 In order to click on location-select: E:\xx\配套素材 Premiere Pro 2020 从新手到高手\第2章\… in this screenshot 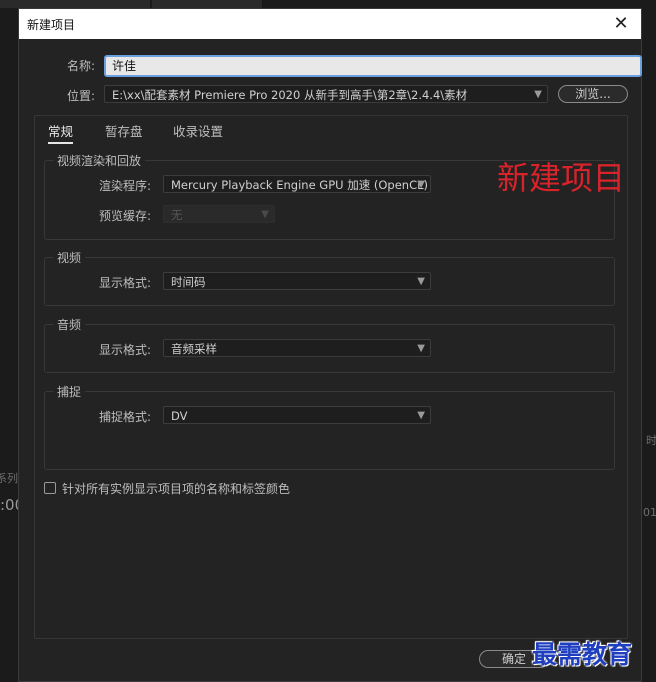, I will do `click(326, 94)`.